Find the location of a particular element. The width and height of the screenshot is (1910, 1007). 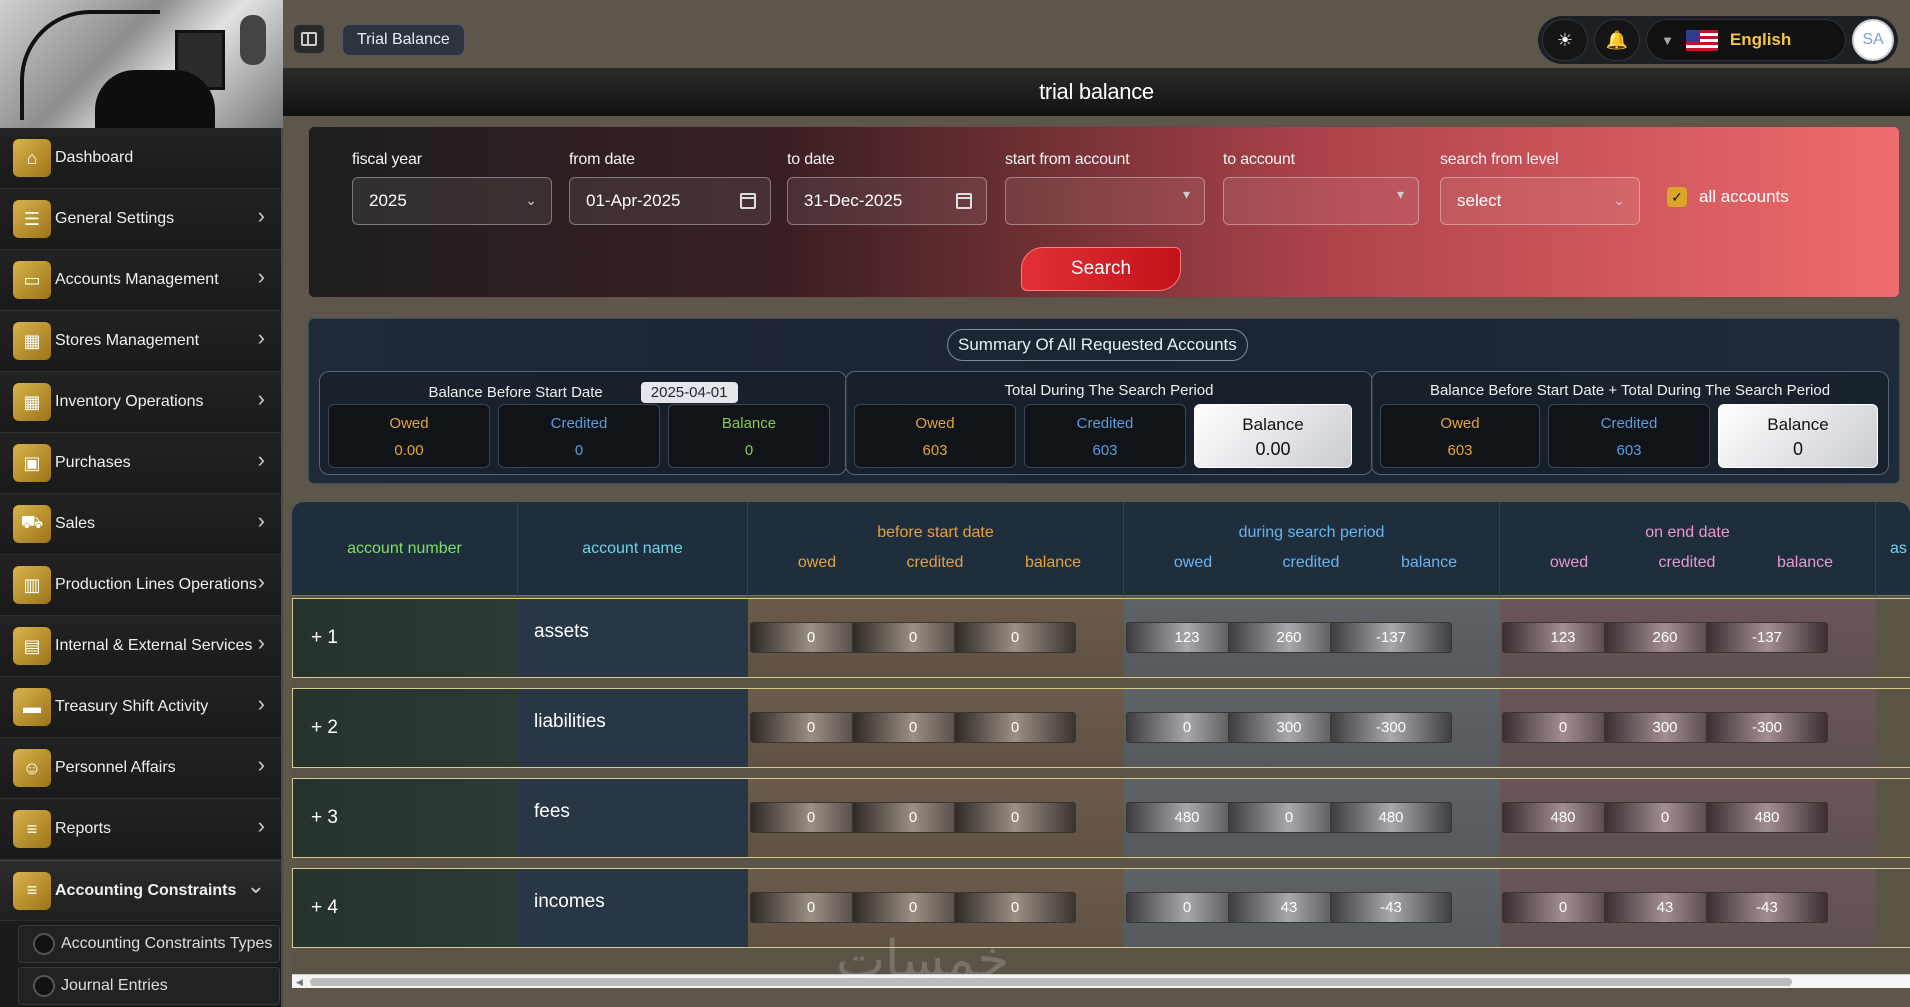

theme-toggle-button: ☀ is located at coordinates (1565, 40).